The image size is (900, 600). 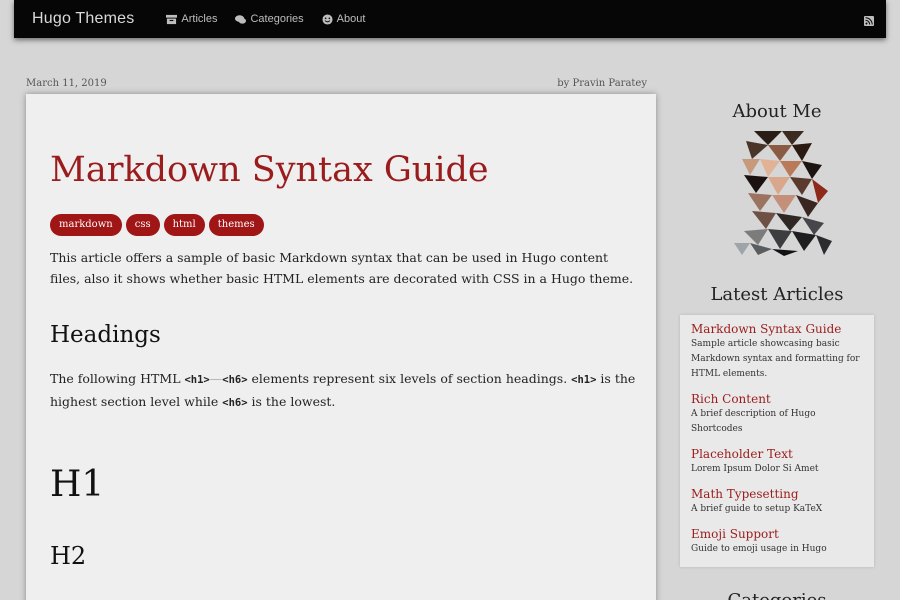 What do you see at coordinates (755, 469) in the screenshot?
I see `latest-article-desc: Lorem Ipsum Dolor Si Amet` at bounding box center [755, 469].